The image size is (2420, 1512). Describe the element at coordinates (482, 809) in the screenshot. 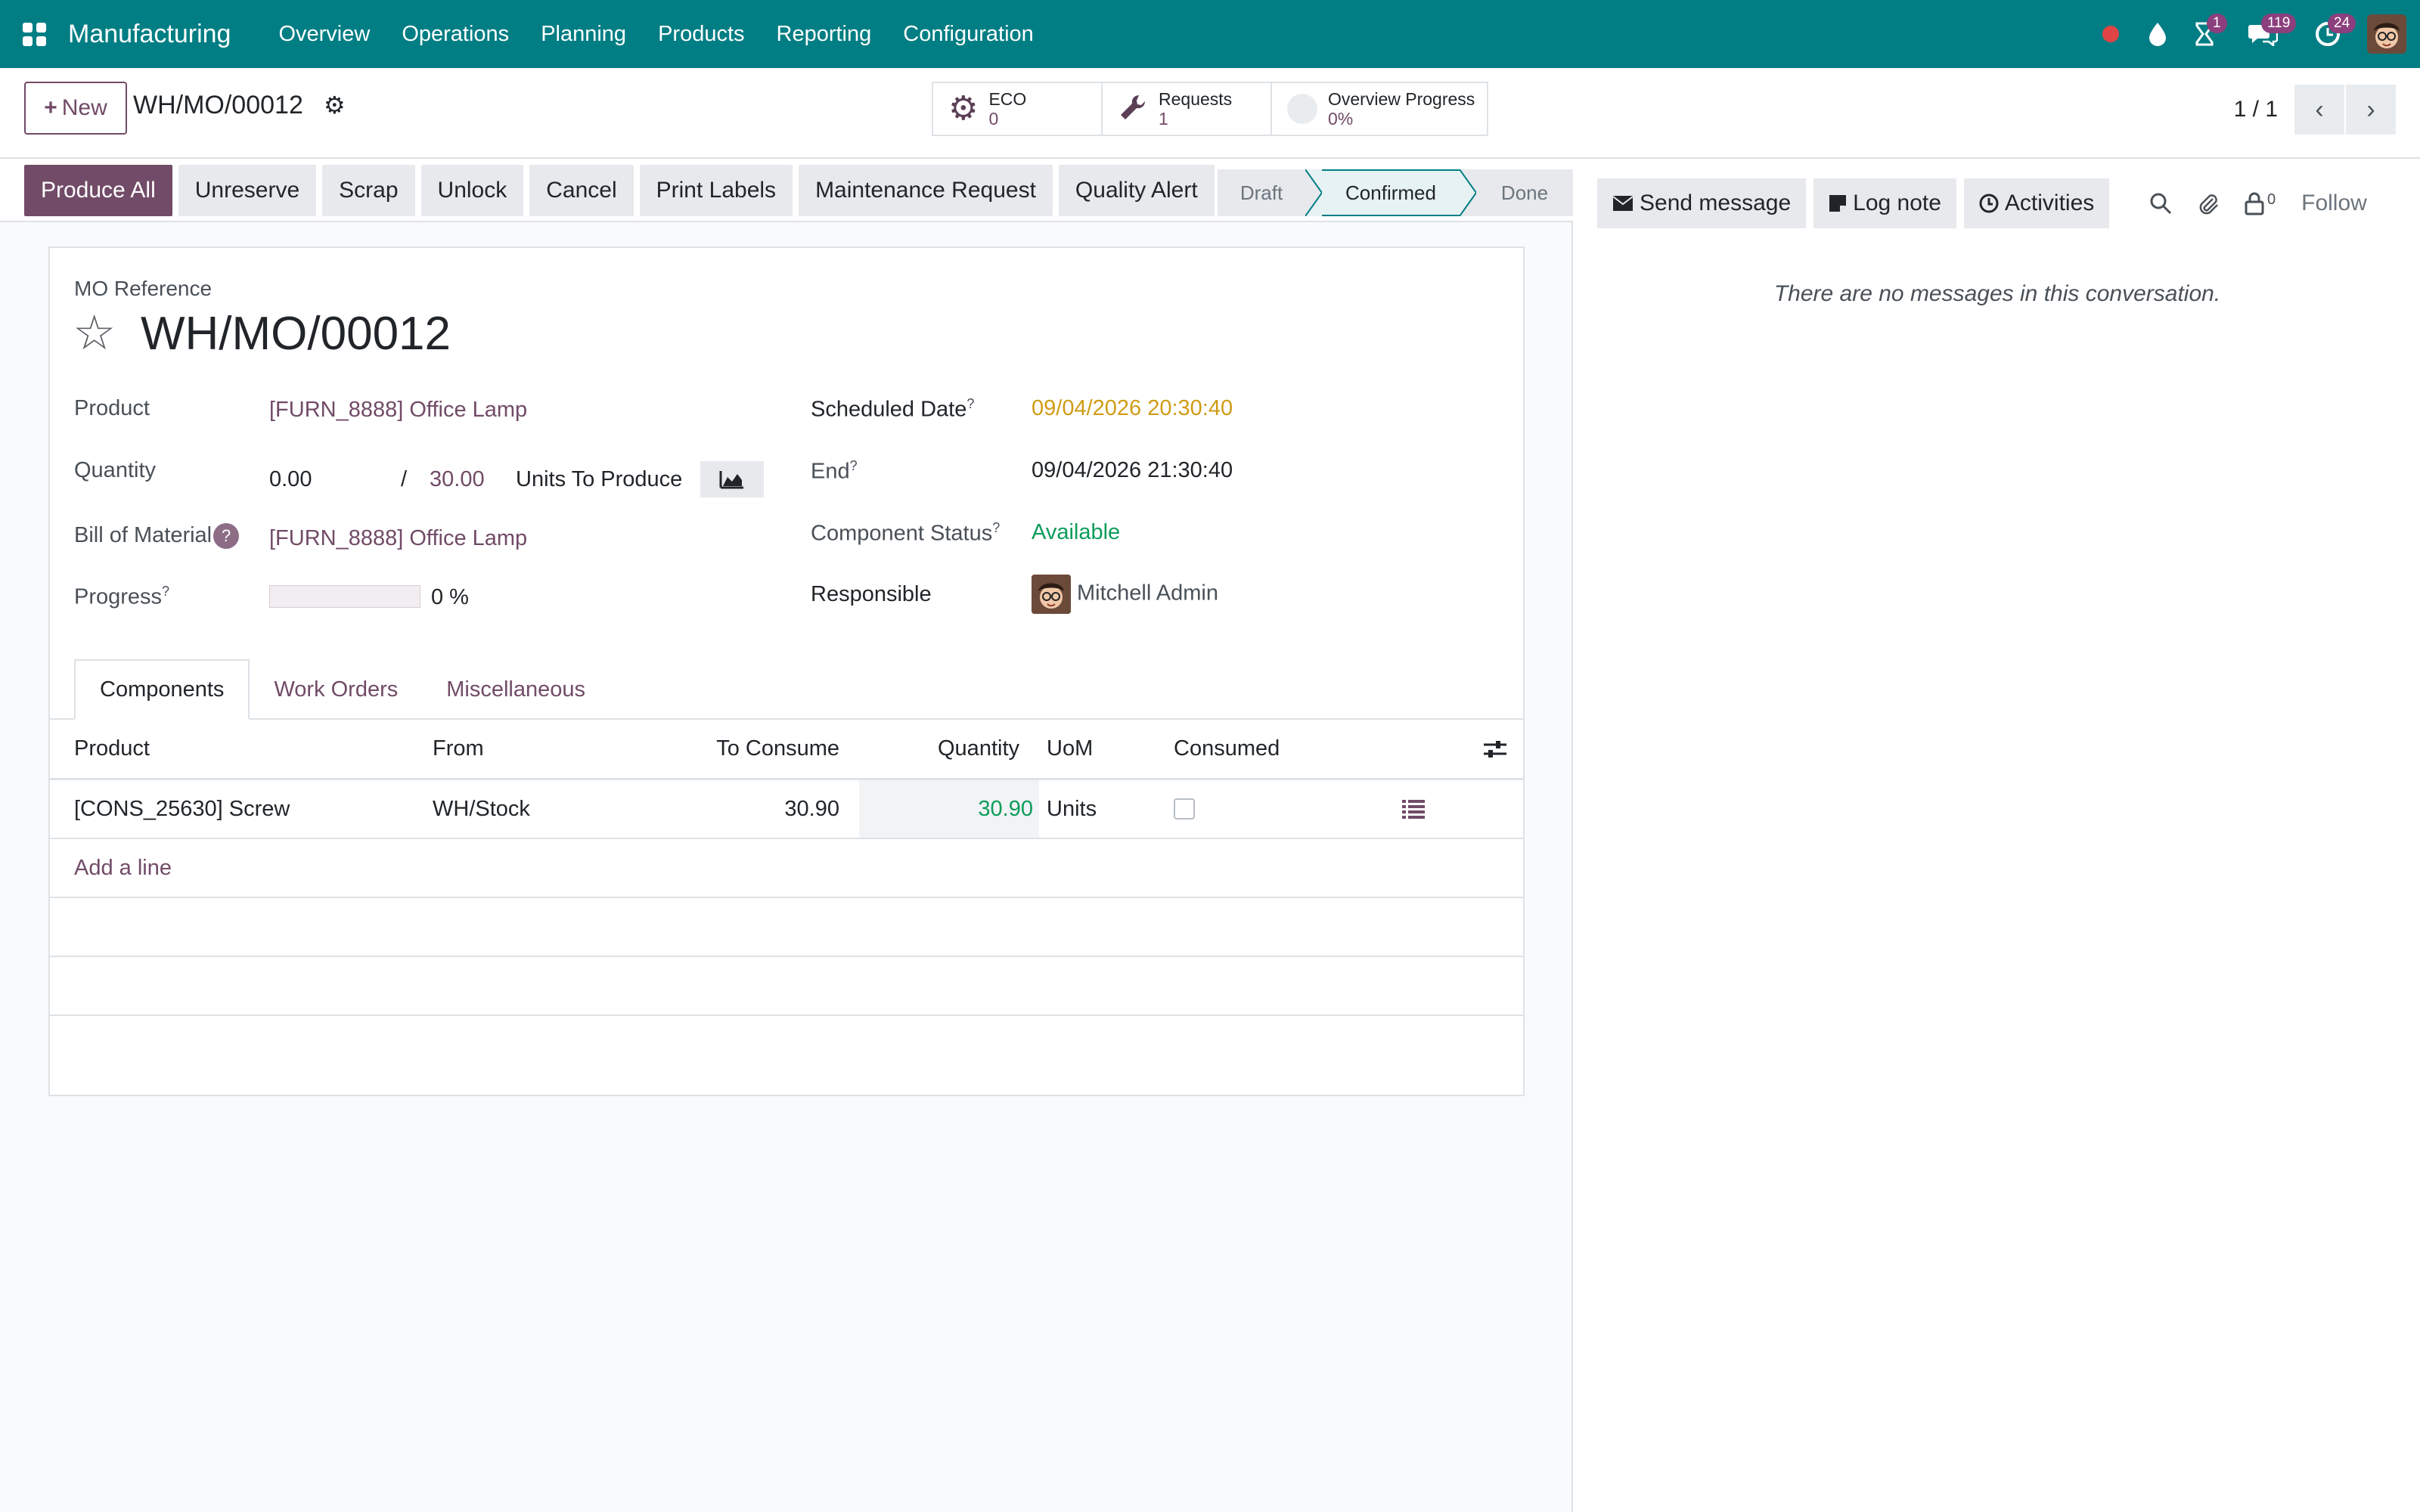

I see `row-from: WH/Stock` at that location.